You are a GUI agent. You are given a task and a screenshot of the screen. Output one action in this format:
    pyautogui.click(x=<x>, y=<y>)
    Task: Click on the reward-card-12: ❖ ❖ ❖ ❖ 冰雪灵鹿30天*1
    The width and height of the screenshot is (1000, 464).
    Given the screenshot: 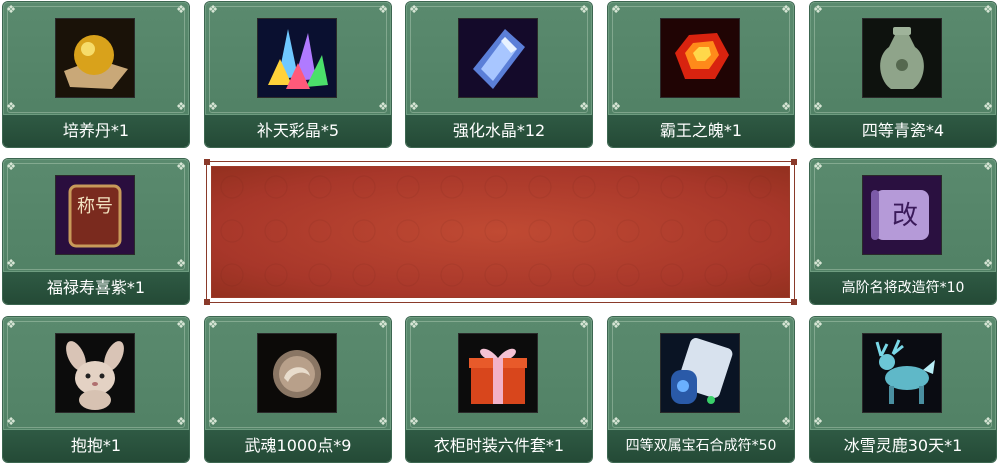 What is the action you would take?
    pyautogui.click(x=903, y=389)
    